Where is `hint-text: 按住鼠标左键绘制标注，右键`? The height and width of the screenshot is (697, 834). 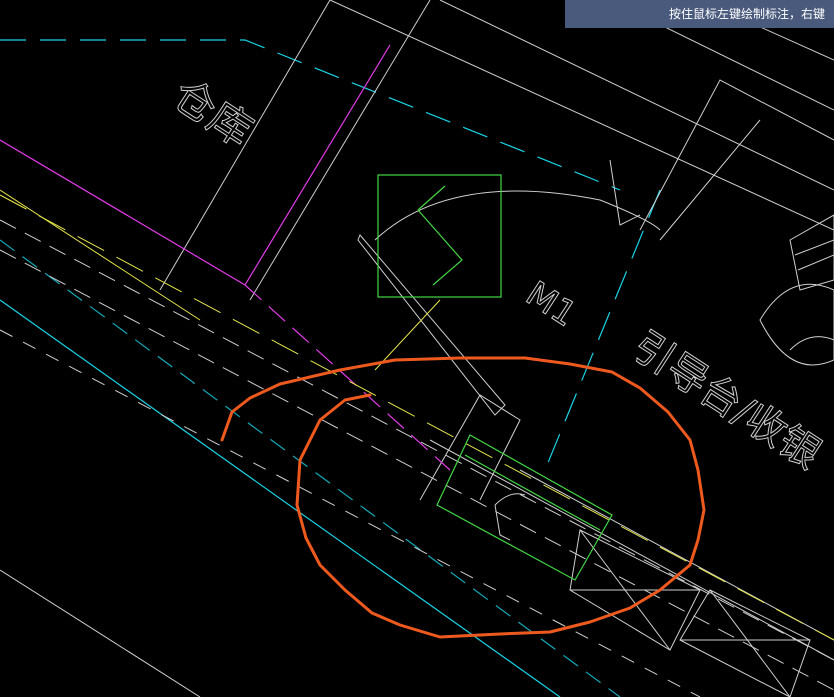 hint-text: 按住鼠标左键绘制标注，右键 is located at coordinates (747, 14).